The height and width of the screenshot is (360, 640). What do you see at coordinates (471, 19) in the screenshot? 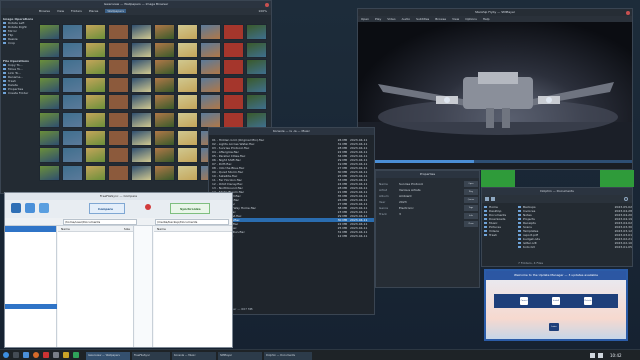
I see `menu-options: Options` at bounding box center [471, 19].